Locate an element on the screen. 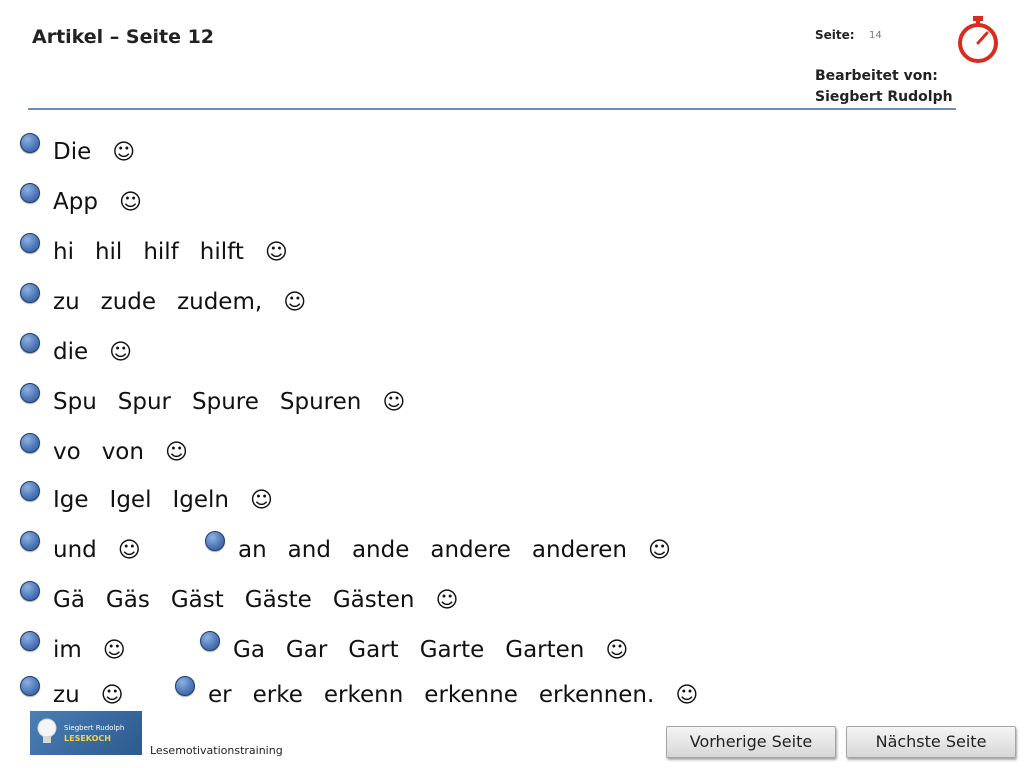  word-sequence: hi hil hilf hilft ☺ is located at coordinates (170, 252).